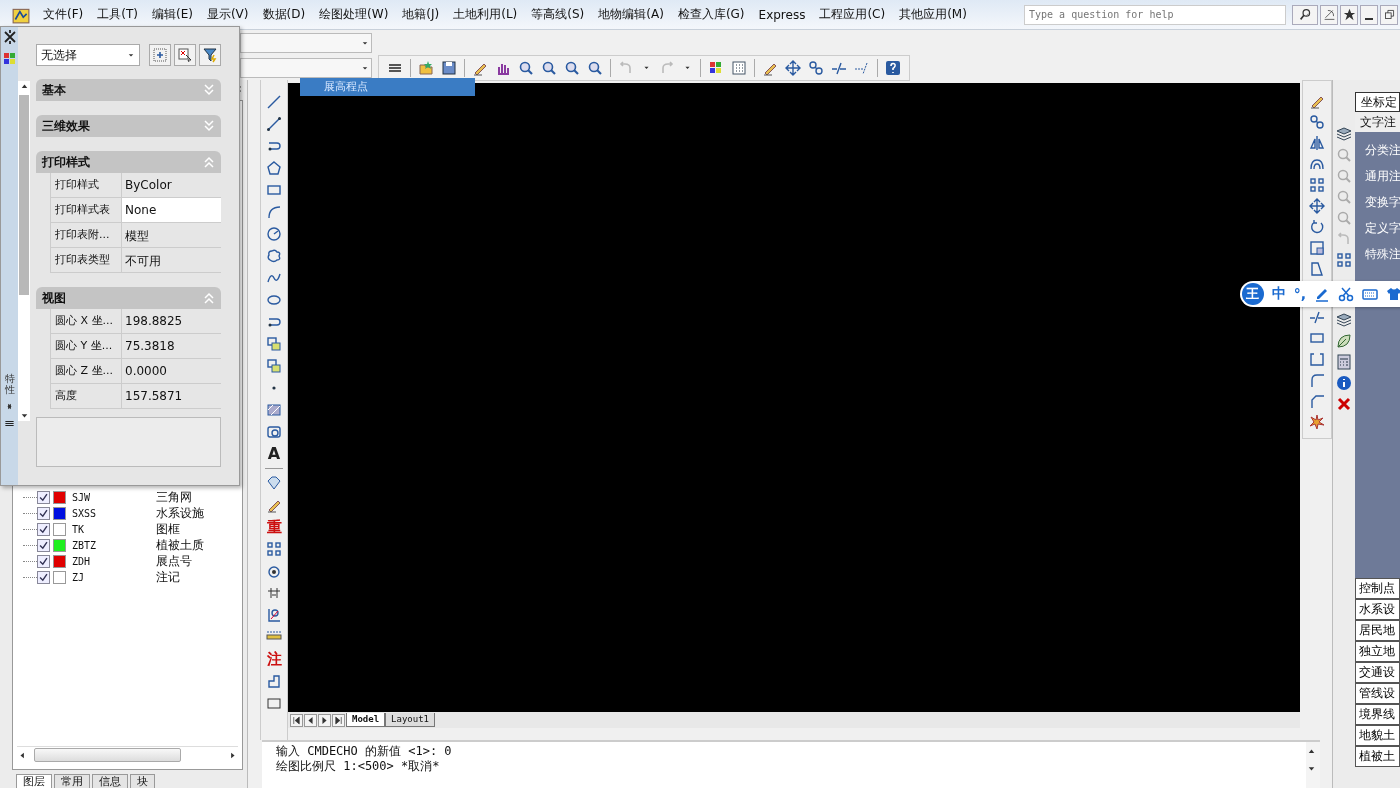 This screenshot has height=788, width=1400. What do you see at coordinates (274, 615) in the screenshot?
I see `chart-icon` at bounding box center [274, 615].